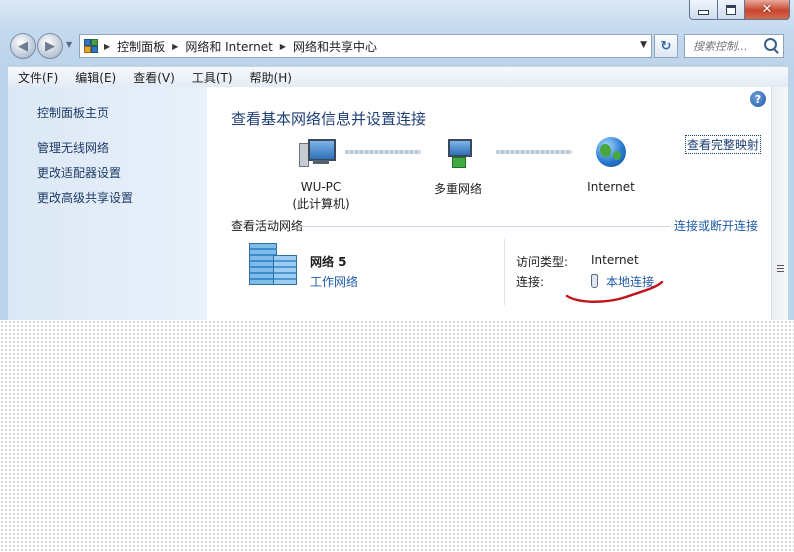 The width and height of the screenshot is (794, 552). Describe the element at coordinates (723, 144) in the screenshot. I see `see-full-map-link: 查看完整映射` at that location.